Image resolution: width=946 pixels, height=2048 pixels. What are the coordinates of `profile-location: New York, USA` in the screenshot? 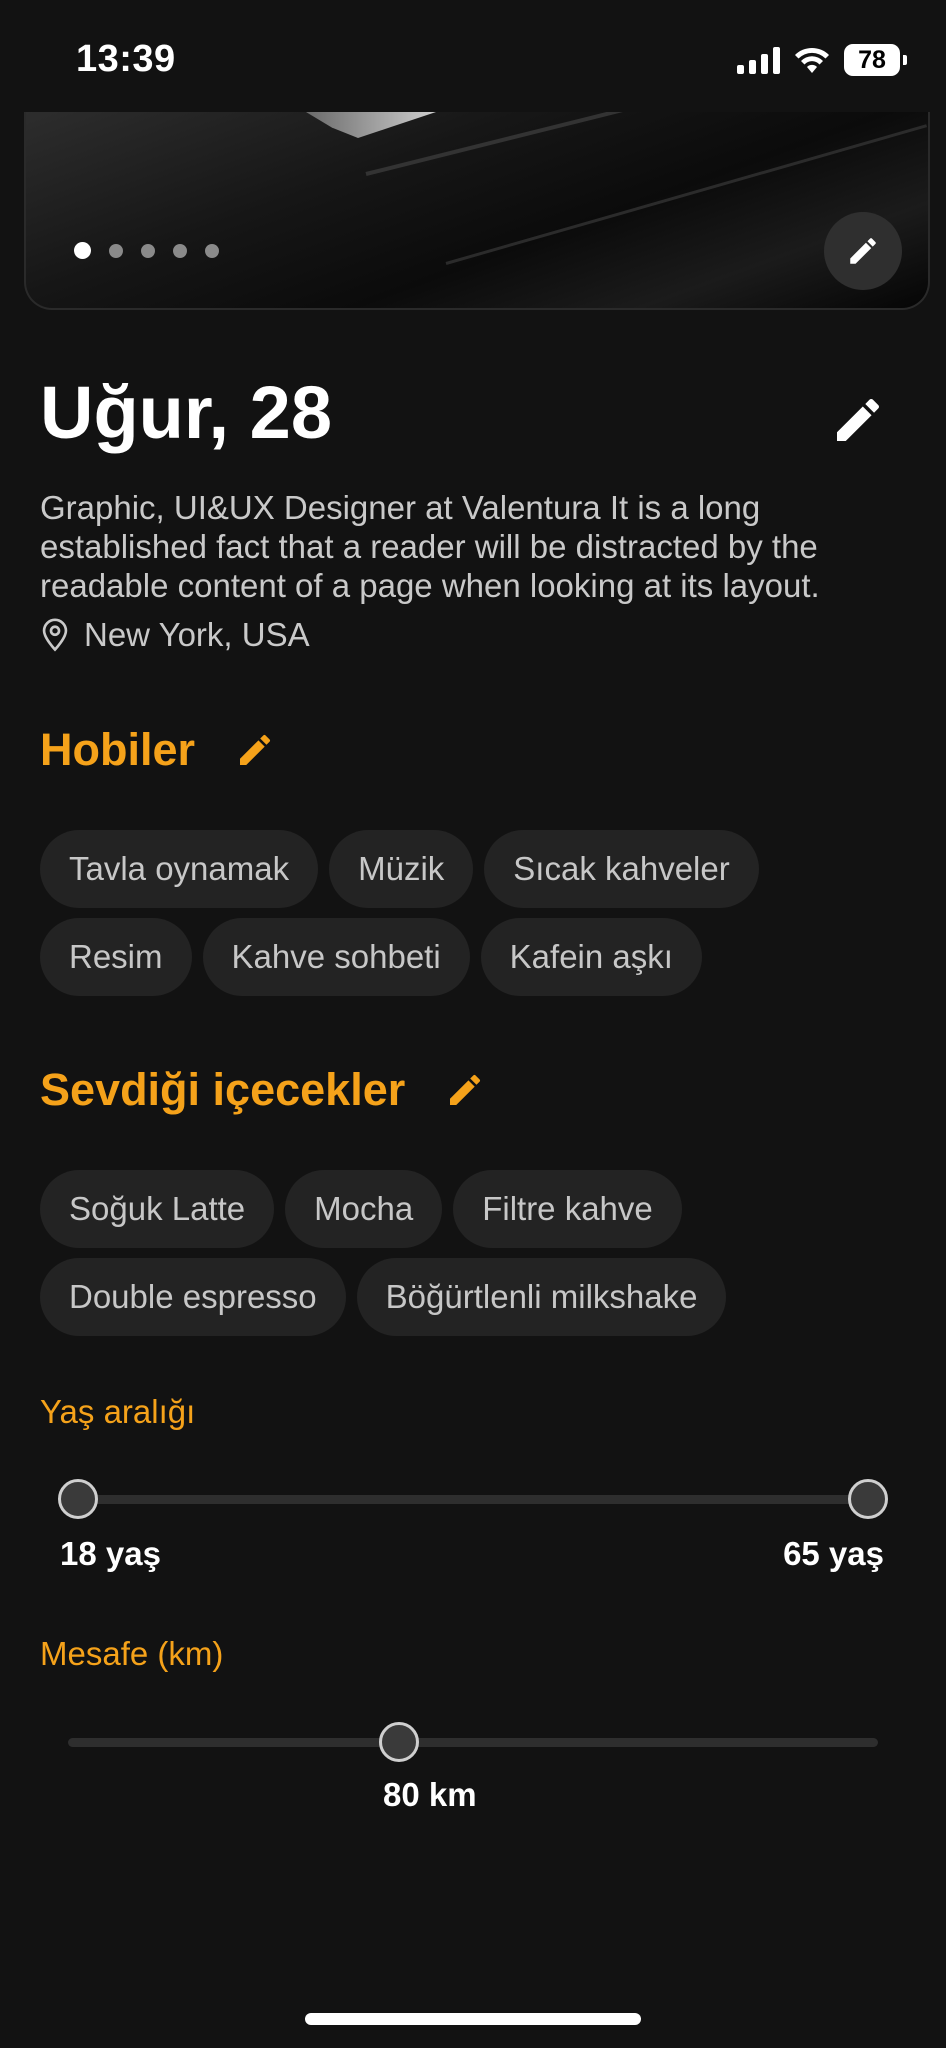 It's located at (175, 635).